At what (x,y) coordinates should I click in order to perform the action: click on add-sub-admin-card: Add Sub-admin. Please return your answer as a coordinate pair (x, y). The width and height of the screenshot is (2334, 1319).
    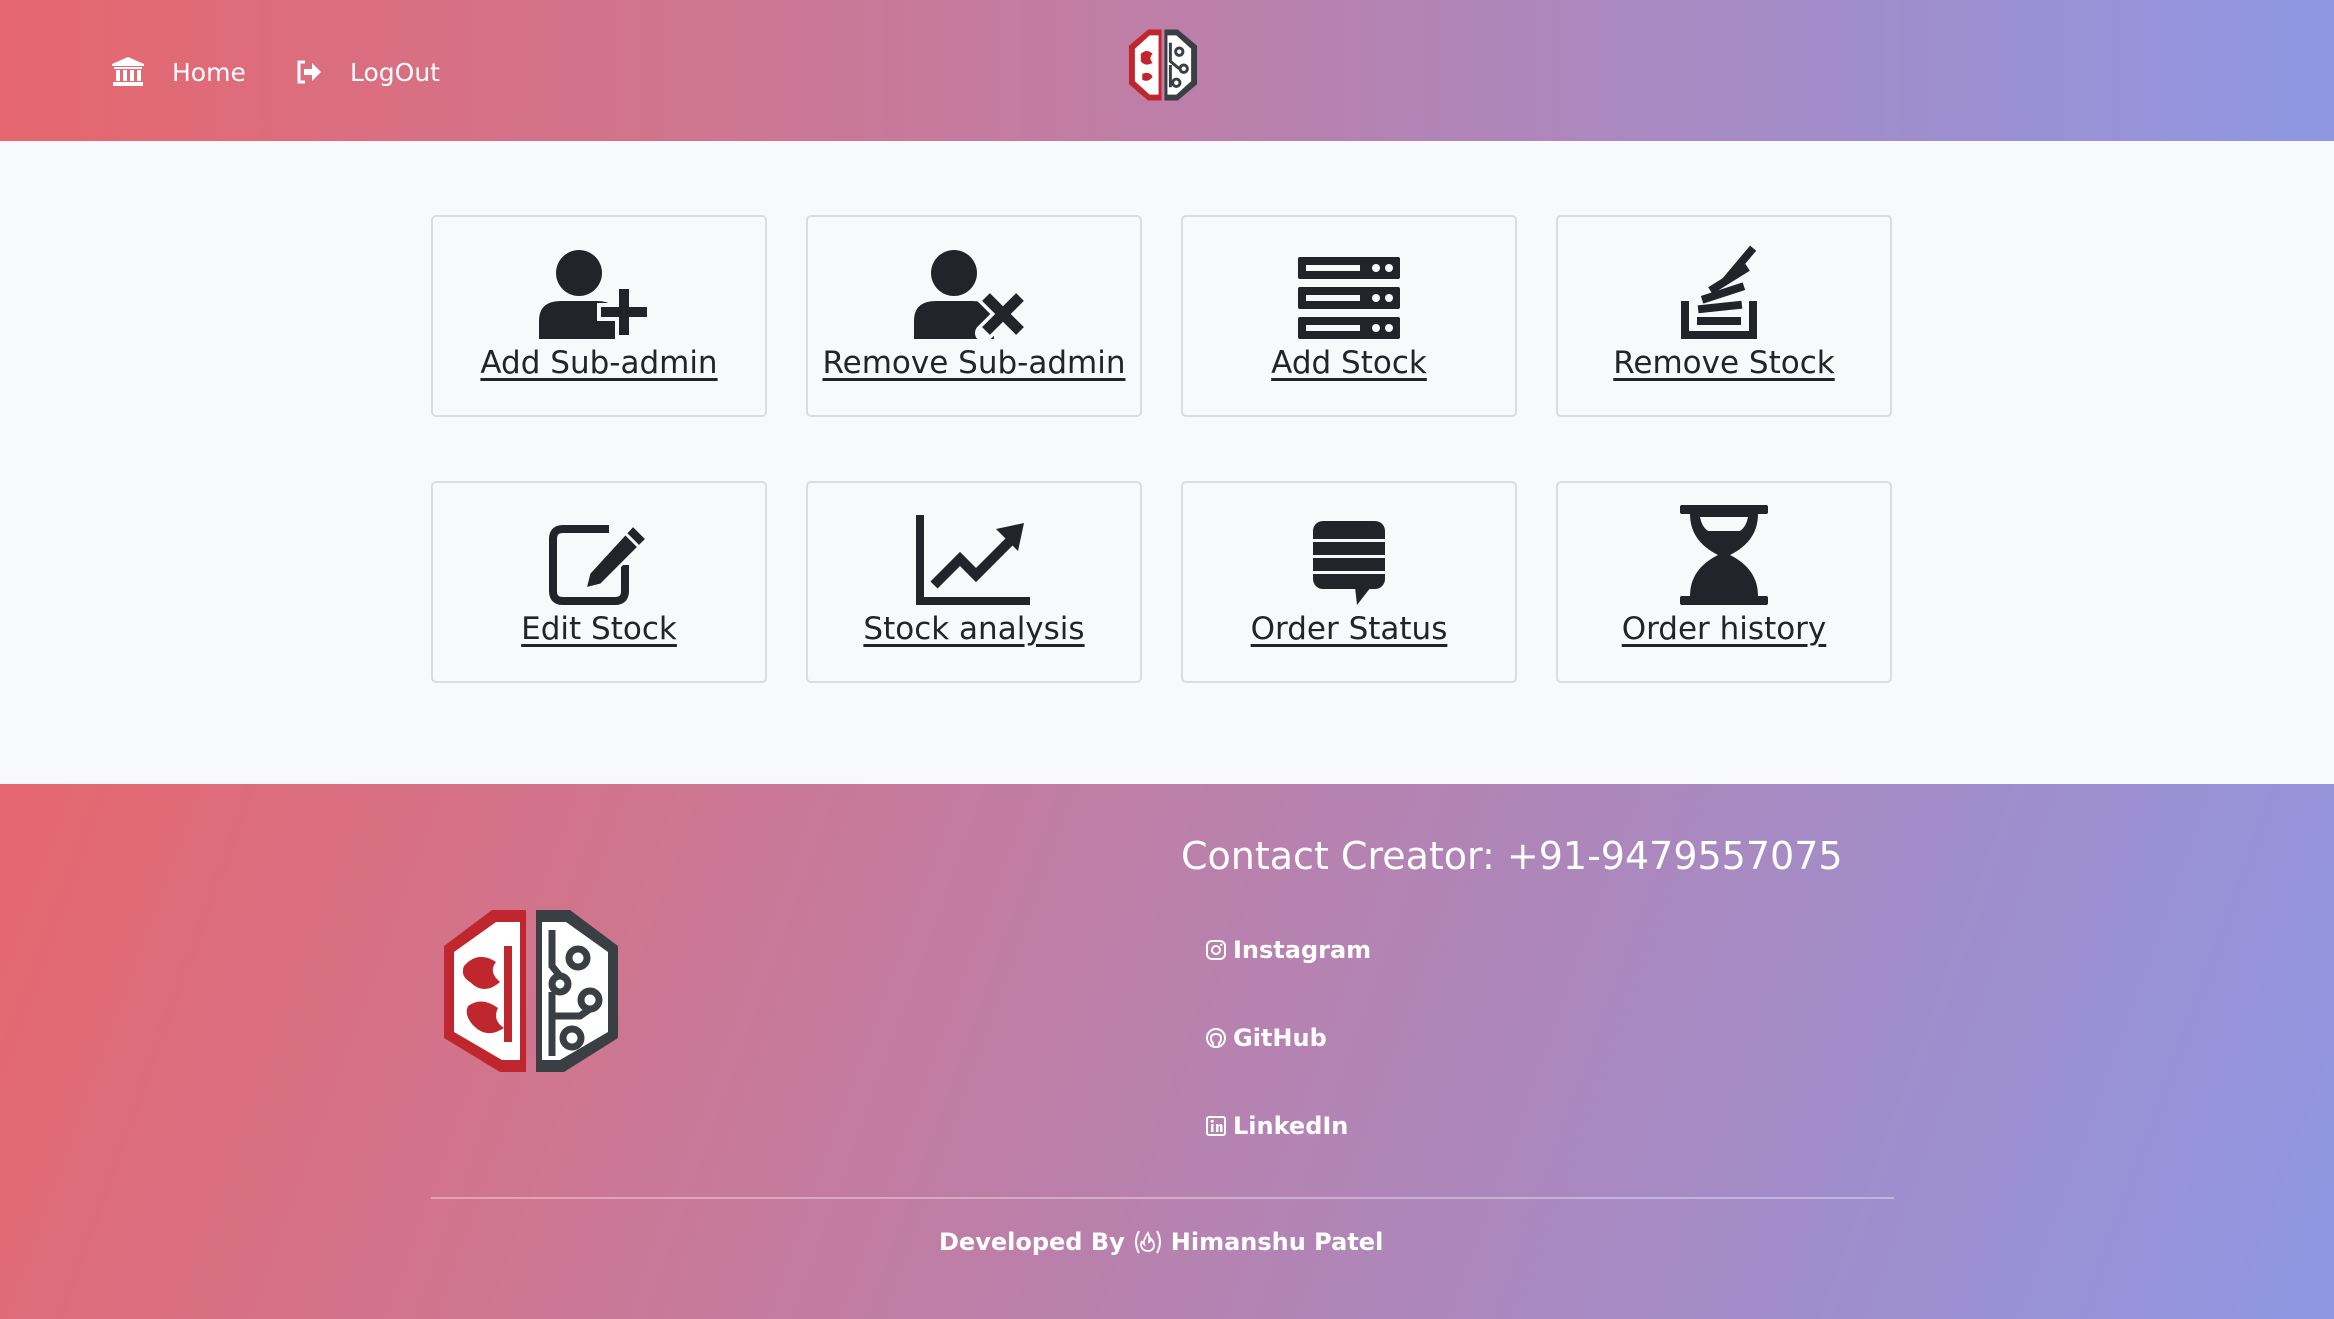
    Looking at the image, I should click on (599, 316).